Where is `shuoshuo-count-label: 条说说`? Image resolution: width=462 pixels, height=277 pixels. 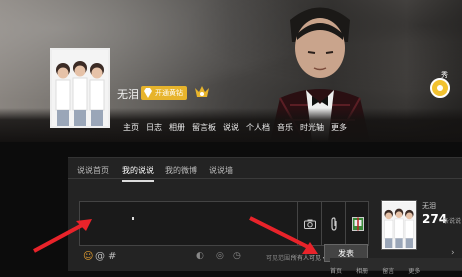 shuoshuo-count-label: 条说说 is located at coordinates (452, 221).